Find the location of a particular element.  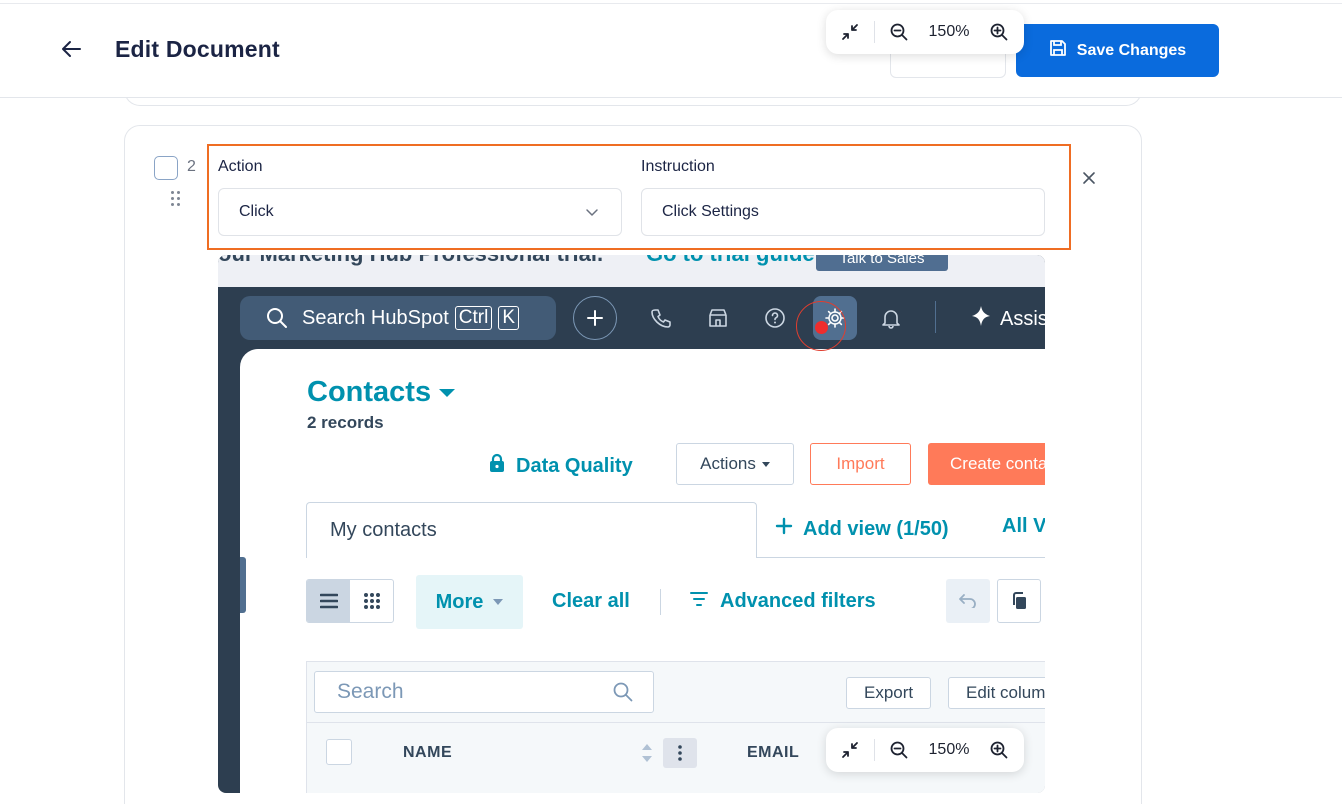

nav-divider is located at coordinates (935, 317).